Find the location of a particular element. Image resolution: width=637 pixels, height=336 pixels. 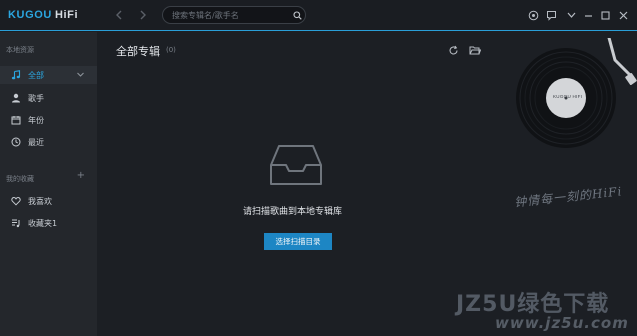

menu-icon is located at coordinates (571, 15).